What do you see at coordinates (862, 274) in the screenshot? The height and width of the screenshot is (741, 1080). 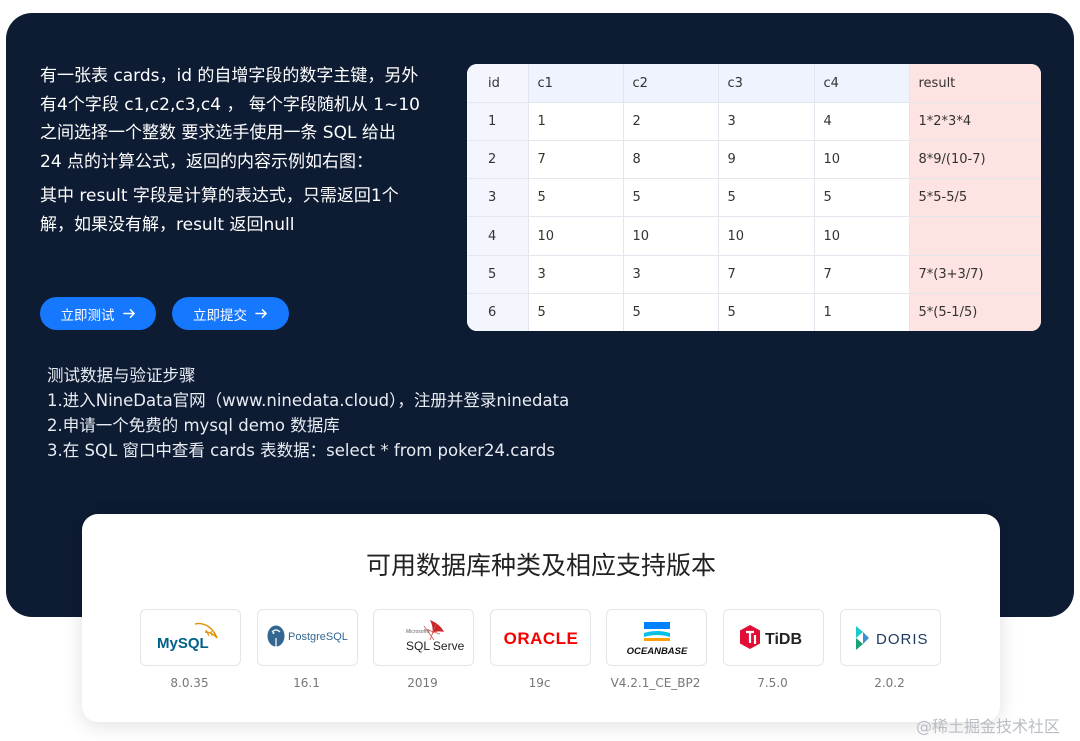 I see `cell-c4: 7` at bounding box center [862, 274].